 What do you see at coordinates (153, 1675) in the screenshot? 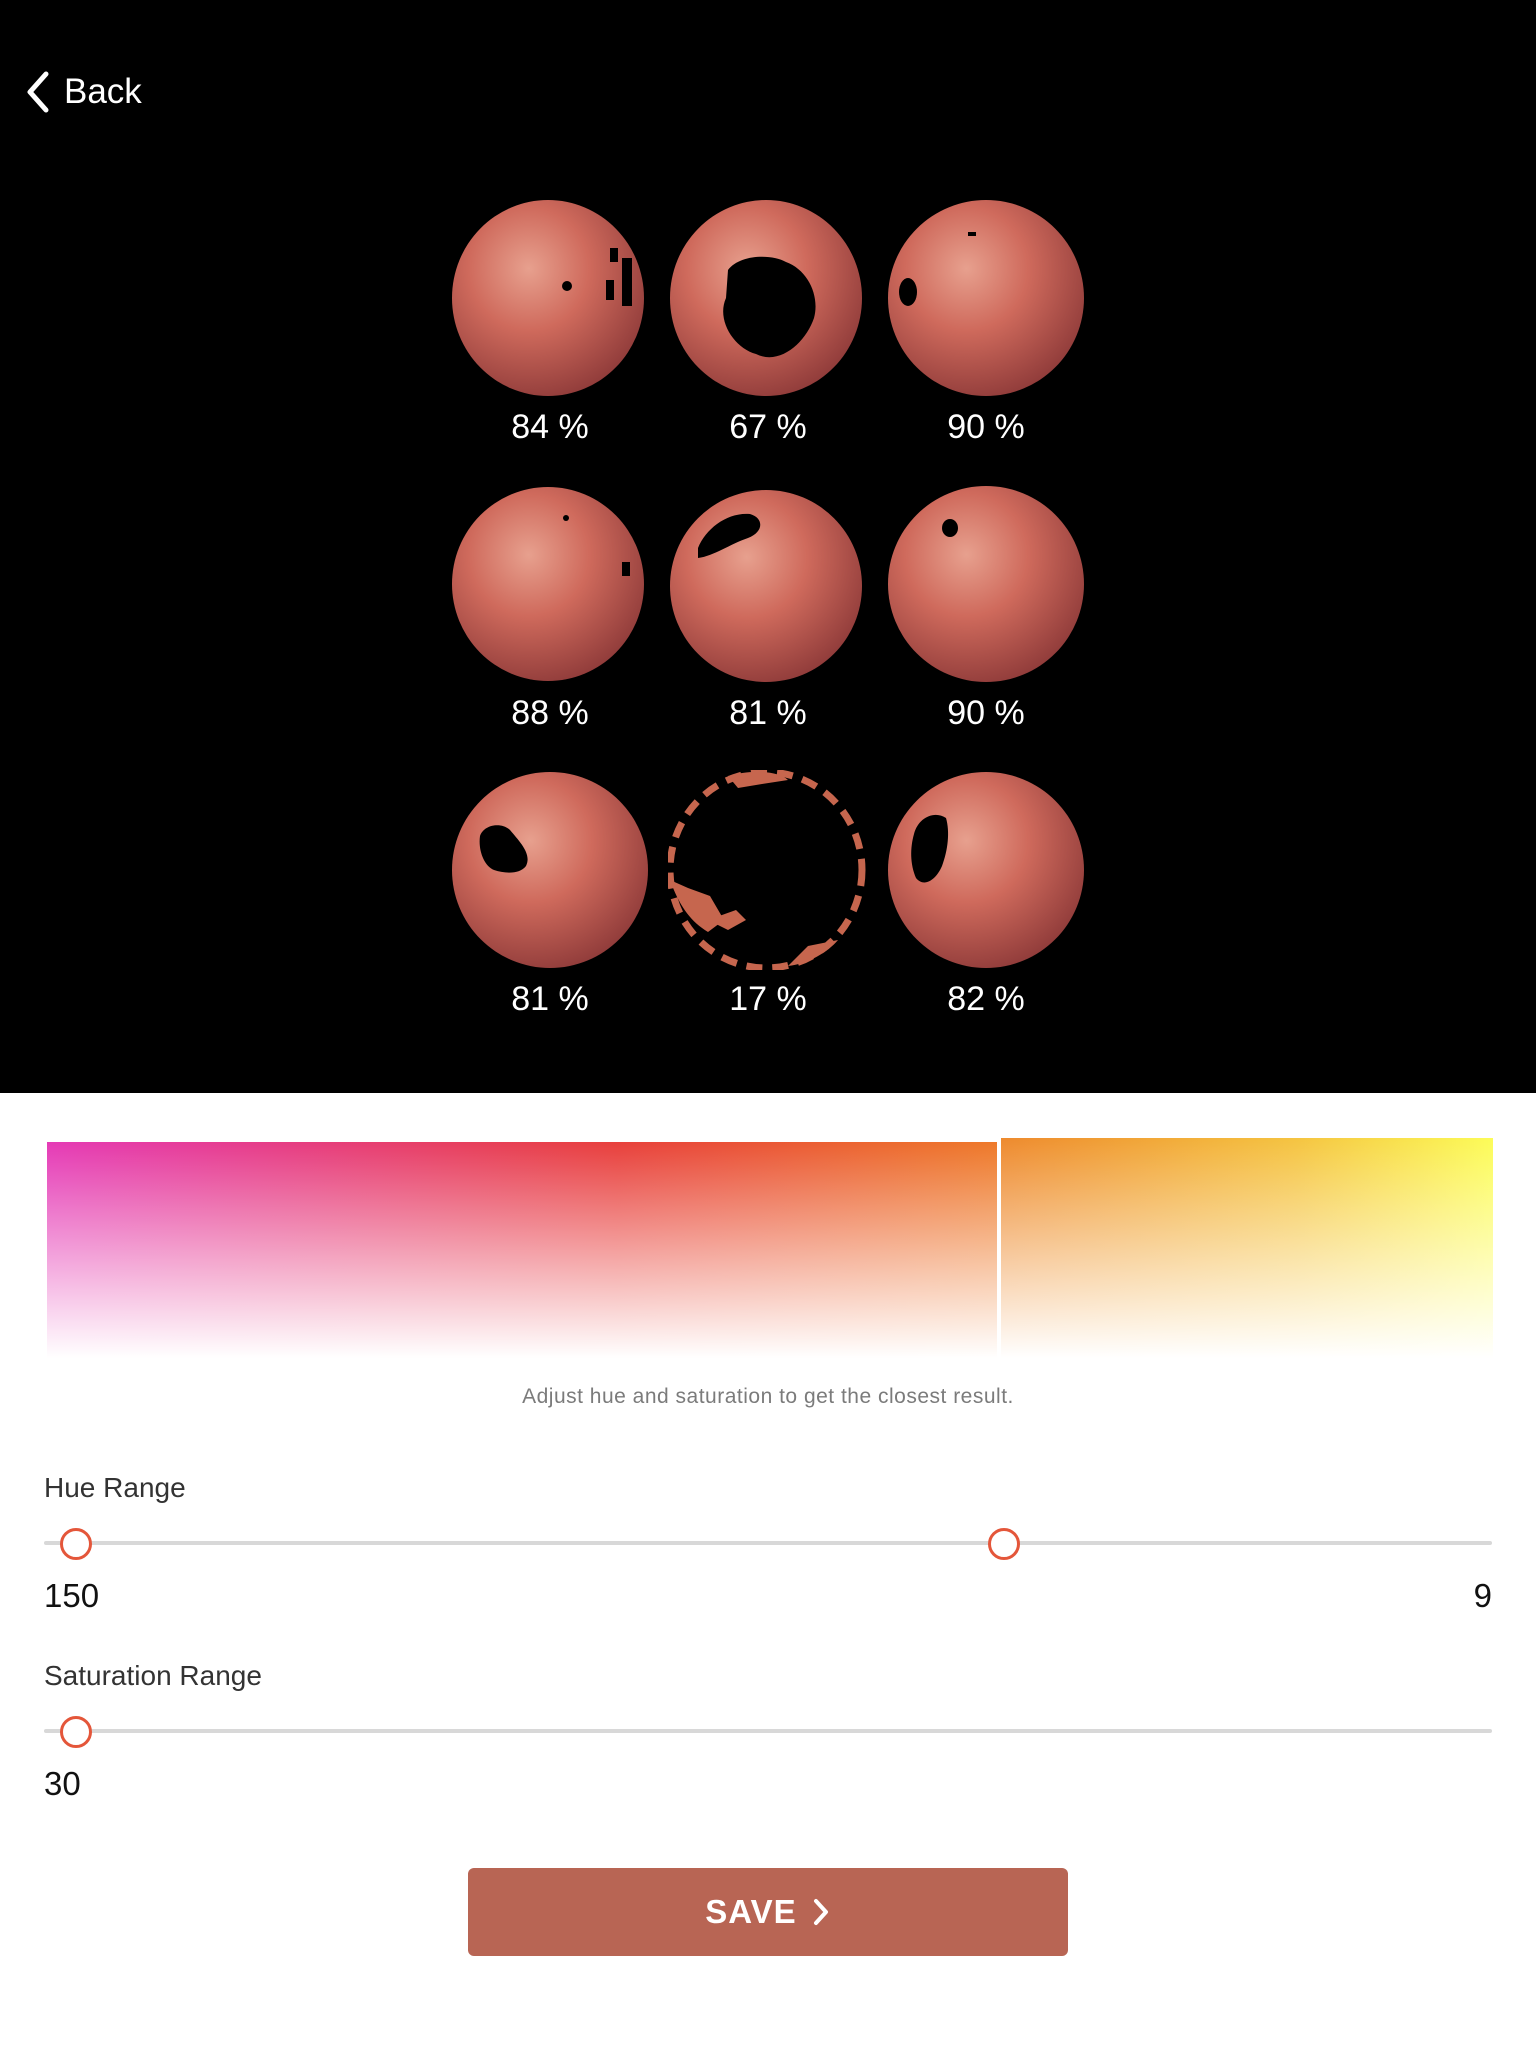
I see `saturation-range-label: Saturation Range` at bounding box center [153, 1675].